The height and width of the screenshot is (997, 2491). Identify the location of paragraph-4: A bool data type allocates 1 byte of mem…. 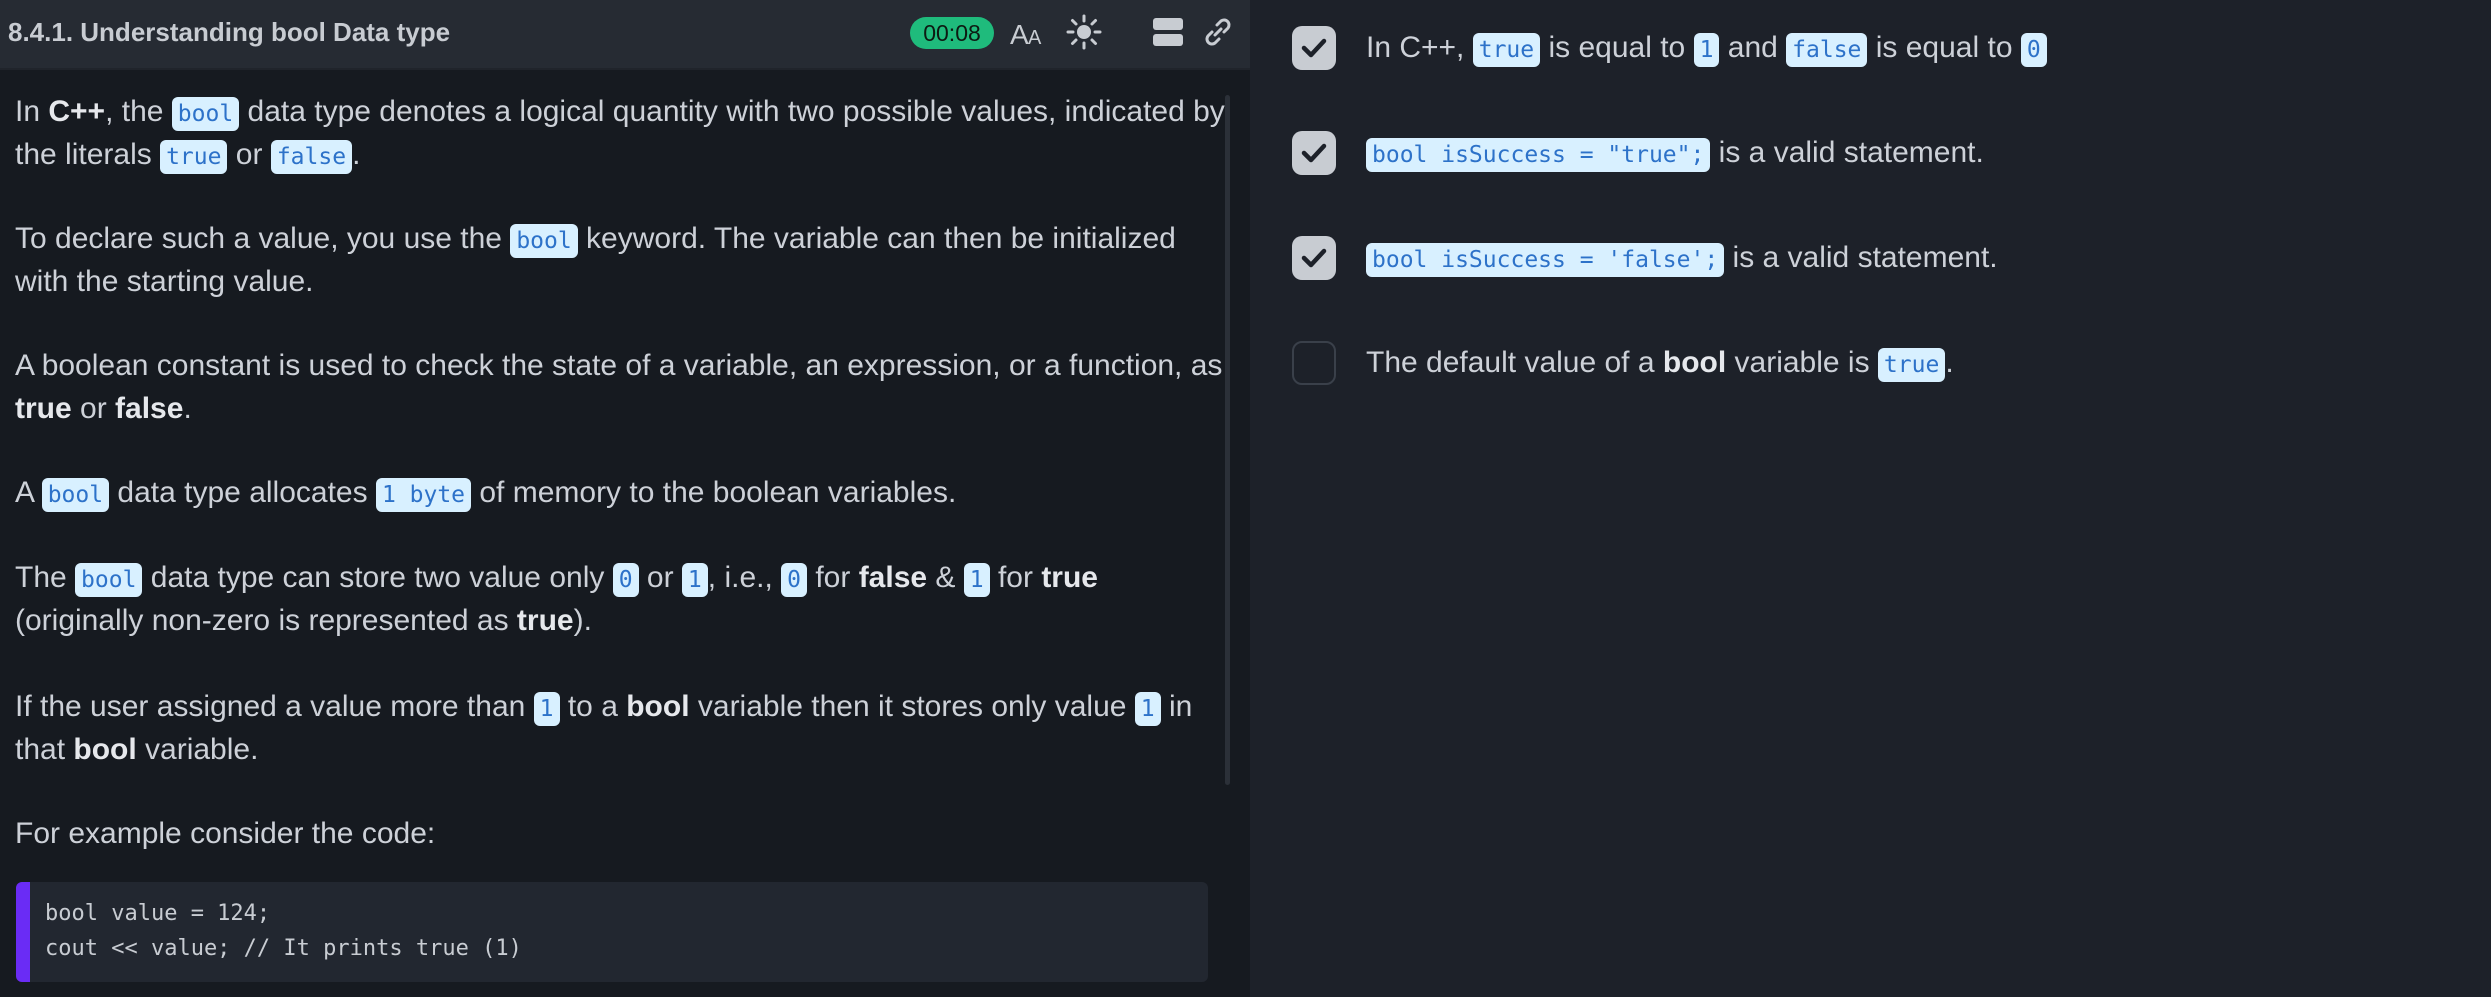
(485, 492).